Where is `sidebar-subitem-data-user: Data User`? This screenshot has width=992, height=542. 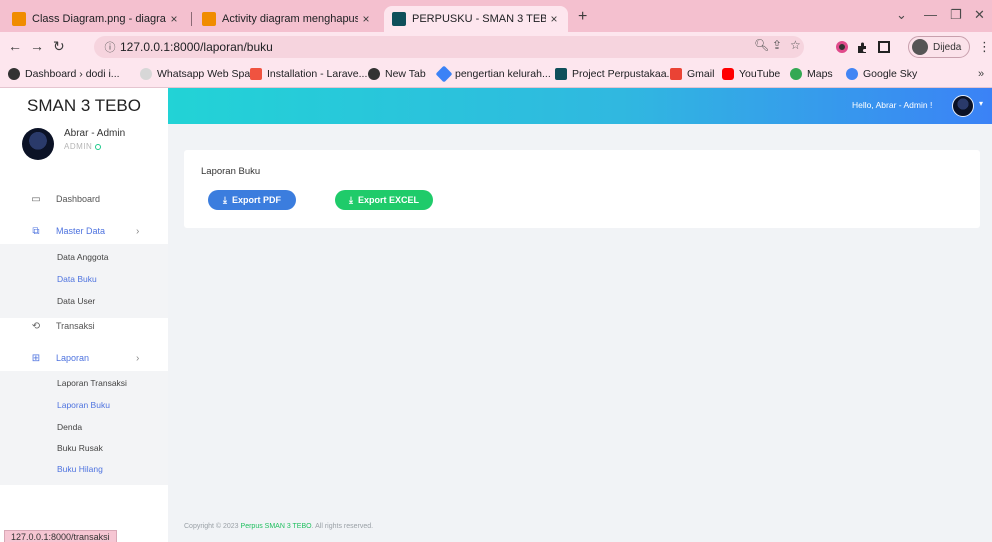 sidebar-subitem-data-user: Data User is located at coordinates (76, 301).